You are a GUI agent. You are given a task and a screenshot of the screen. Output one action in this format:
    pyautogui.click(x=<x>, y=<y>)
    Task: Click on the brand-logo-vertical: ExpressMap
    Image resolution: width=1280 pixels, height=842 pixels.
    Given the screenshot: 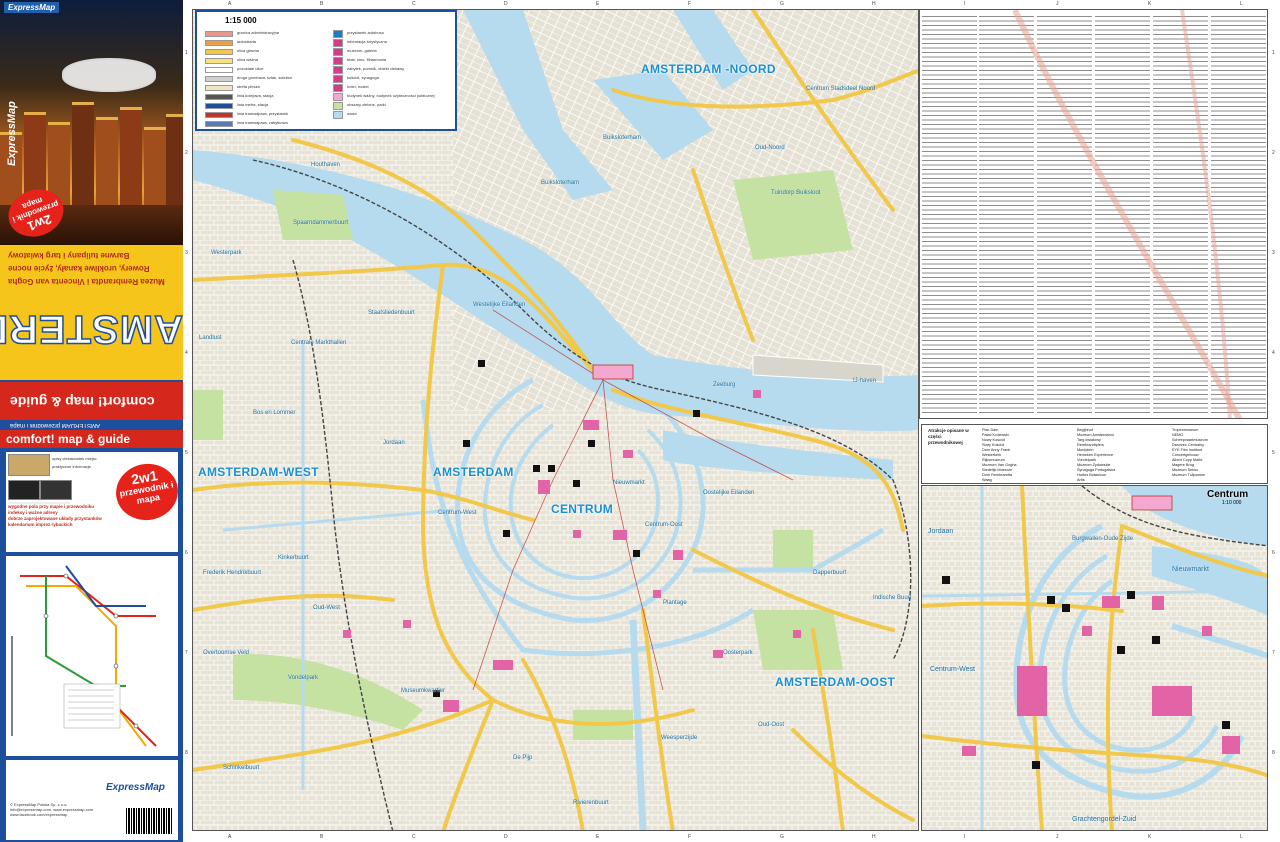 What is the action you would take?
    pyautogui.click(x=12, y=133)
    